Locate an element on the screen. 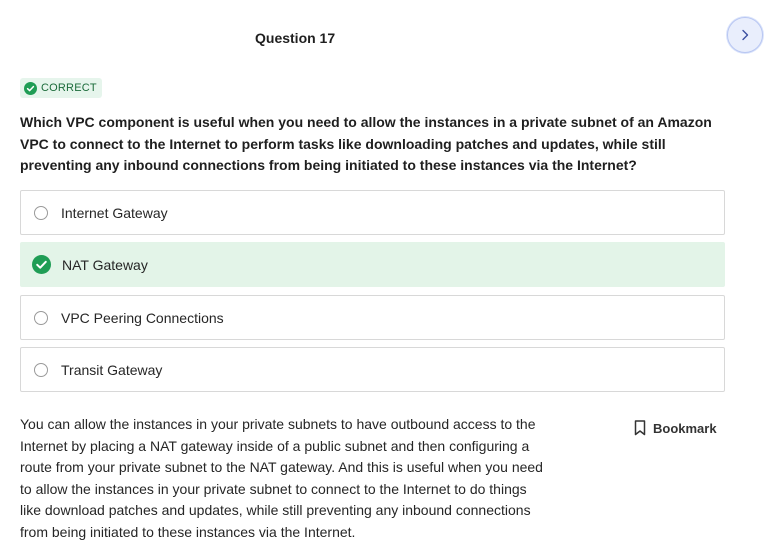 Image resolution: width=777 pixels, height=552 pixels. chevron-right-icon is located at coordinates (745, 35).